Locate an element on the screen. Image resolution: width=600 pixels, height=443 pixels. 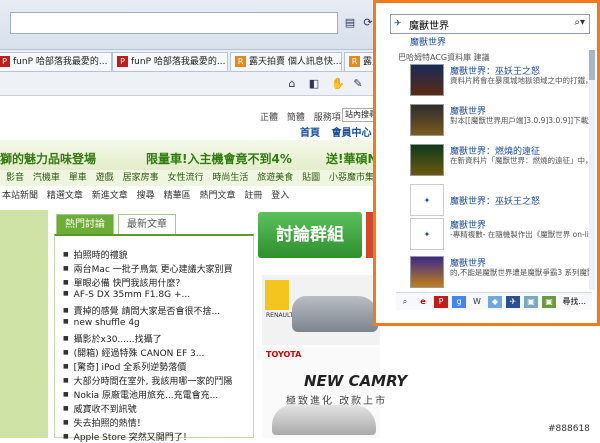
list-item: 單眼必備 快門我該用什麼？ is located at coordinates (124, 282).